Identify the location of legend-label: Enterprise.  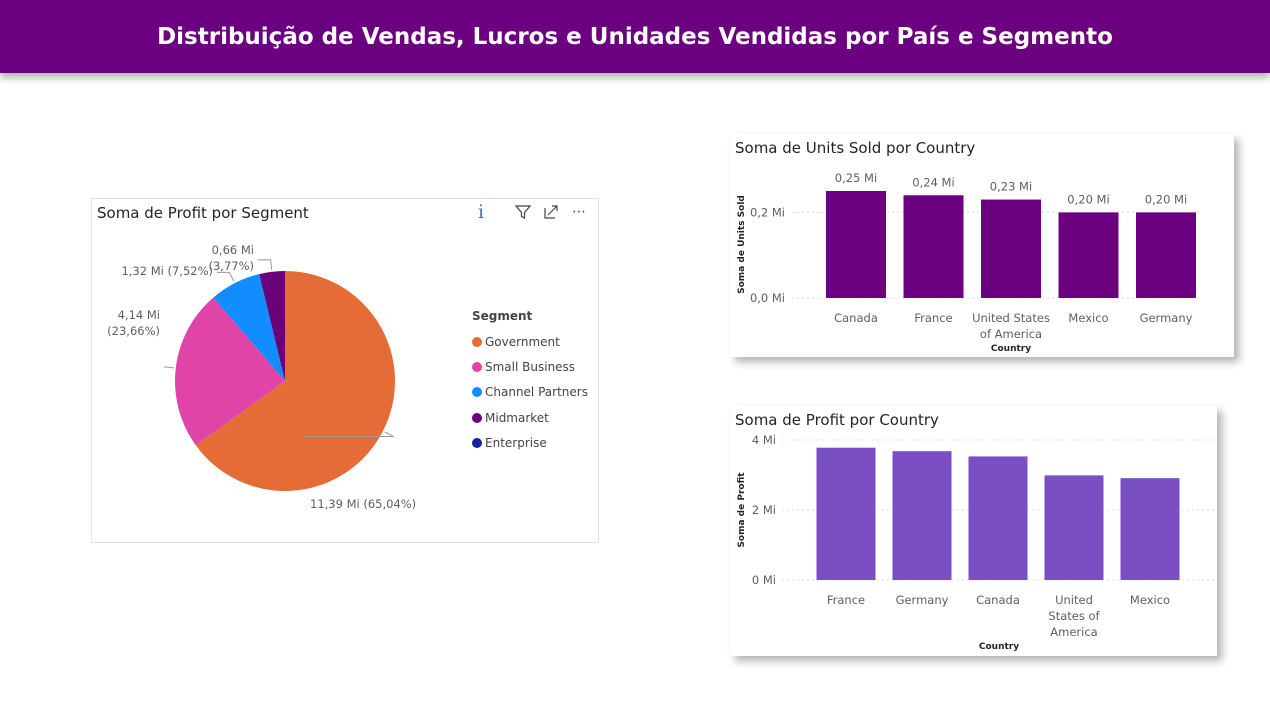
(516, 442).